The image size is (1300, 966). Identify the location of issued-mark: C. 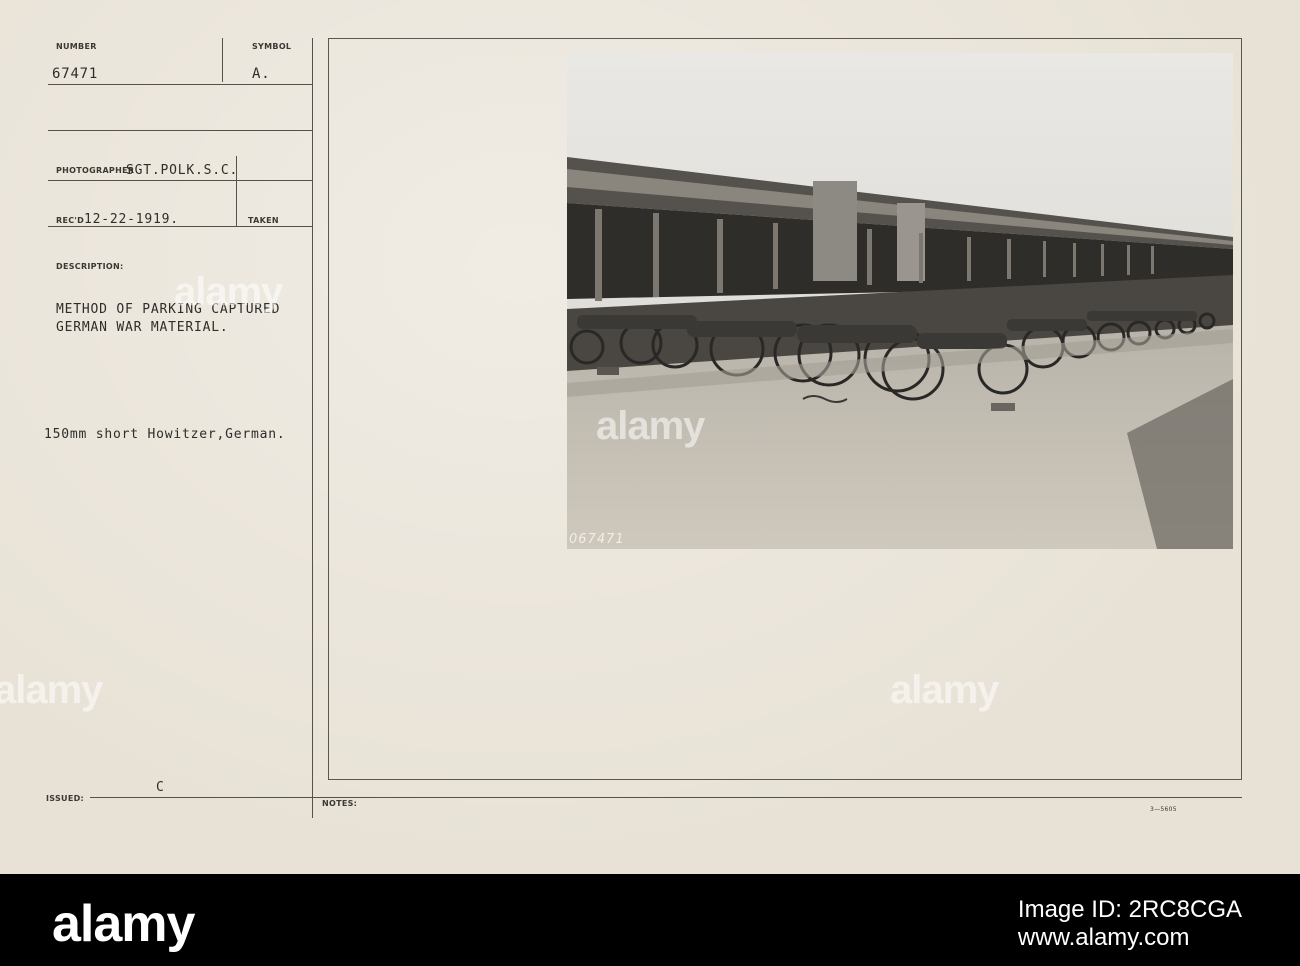
(160, 787).